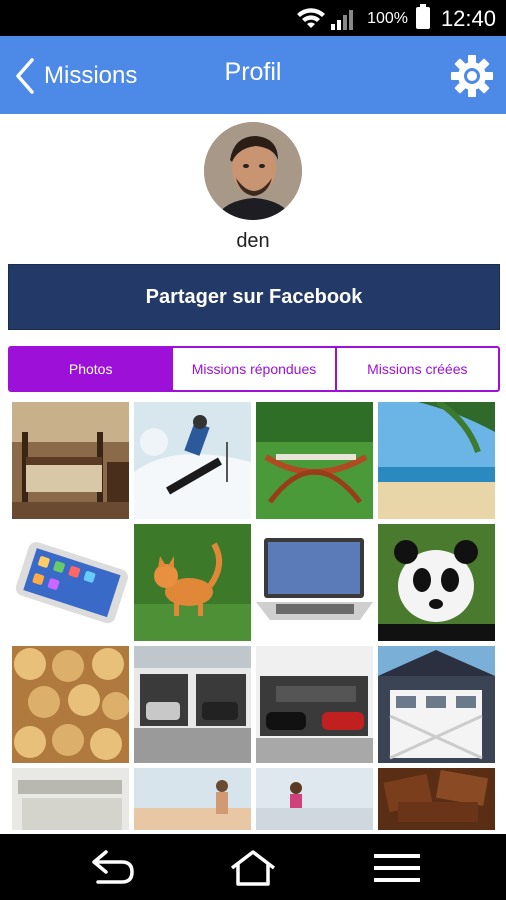 This screenshot has width=506, height=900. Describe the element at coordinates (70, 582) in the screenshot. I see `smartphone-photo` at that location.